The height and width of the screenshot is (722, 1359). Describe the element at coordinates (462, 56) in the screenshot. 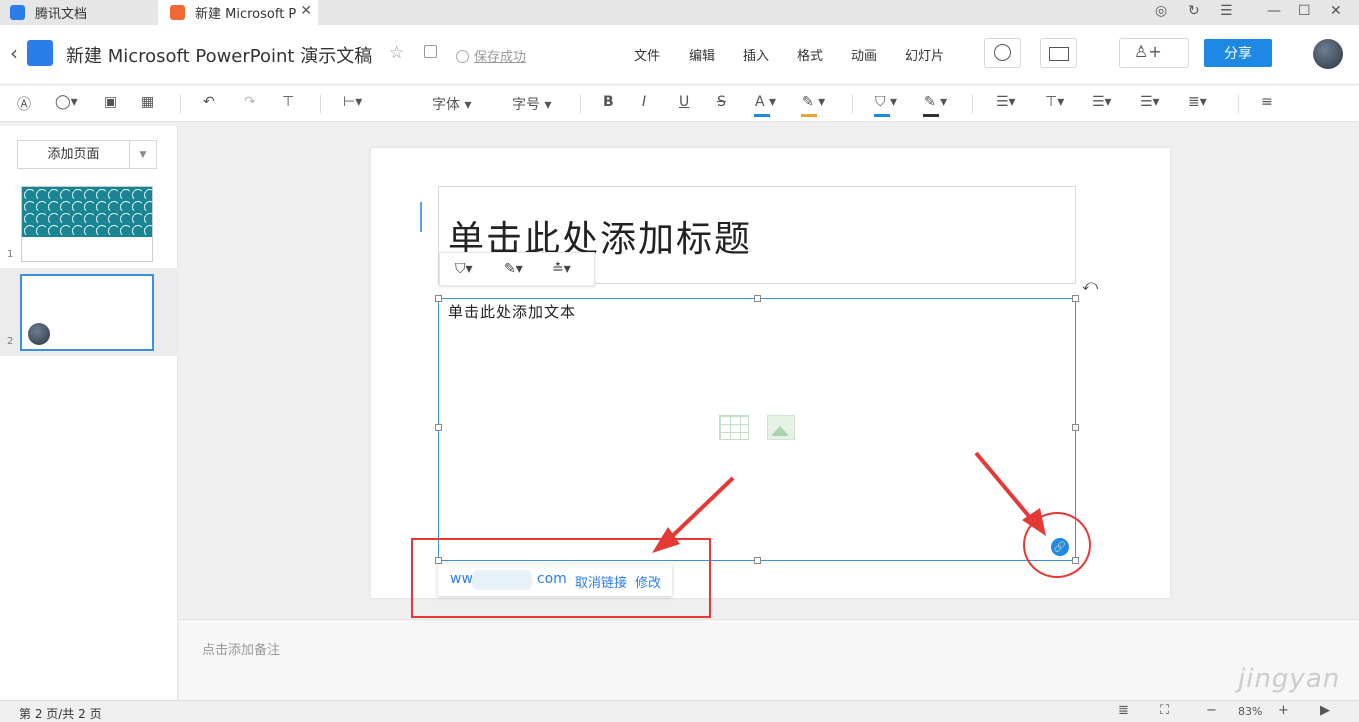

I see `check-icon` at that location.